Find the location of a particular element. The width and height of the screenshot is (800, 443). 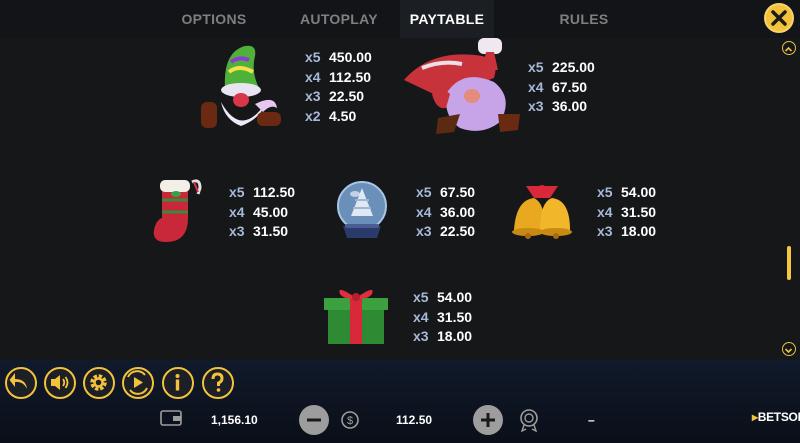

decrease-bet-button is located at coordinates (314, 420).